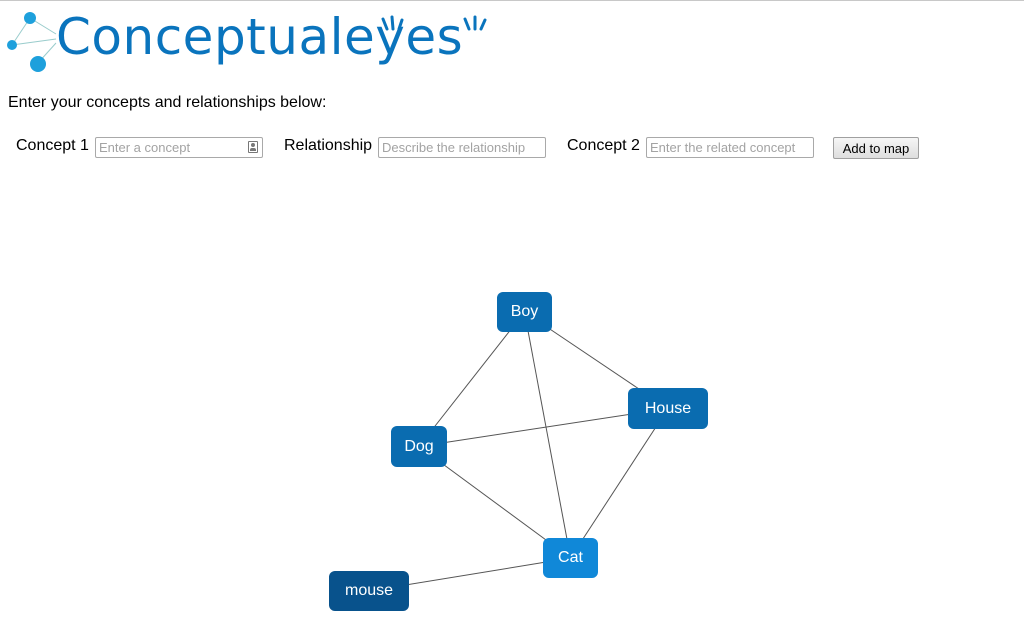  What do you see at coordinates (52, 145) in the screenshot?
I see `concept1-label: Concept 1` at bounding box center [52, 145].